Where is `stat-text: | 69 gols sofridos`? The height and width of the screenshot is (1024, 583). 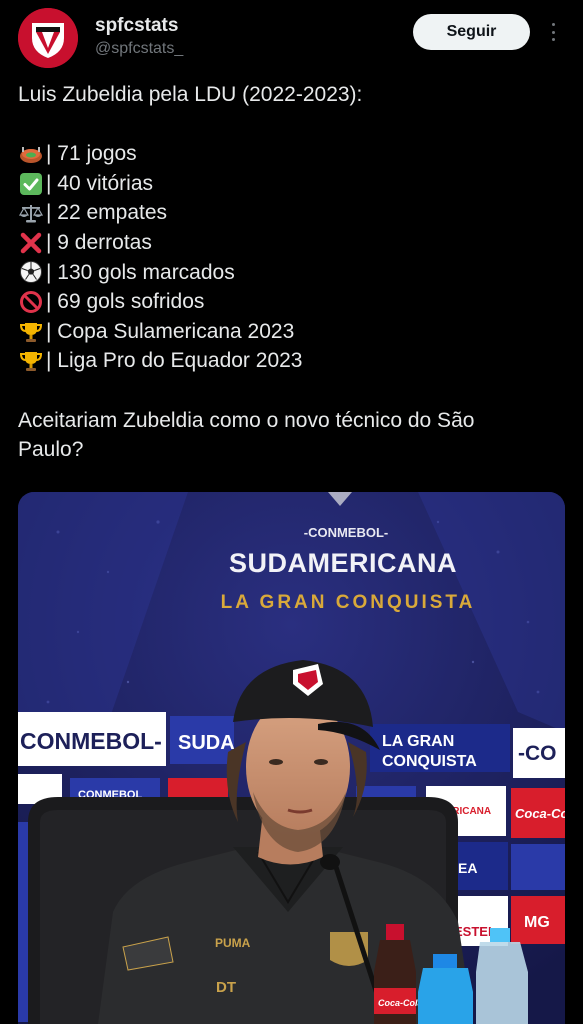 stat-text: | 69 gols sofridos is located at coordinates (125, 302).